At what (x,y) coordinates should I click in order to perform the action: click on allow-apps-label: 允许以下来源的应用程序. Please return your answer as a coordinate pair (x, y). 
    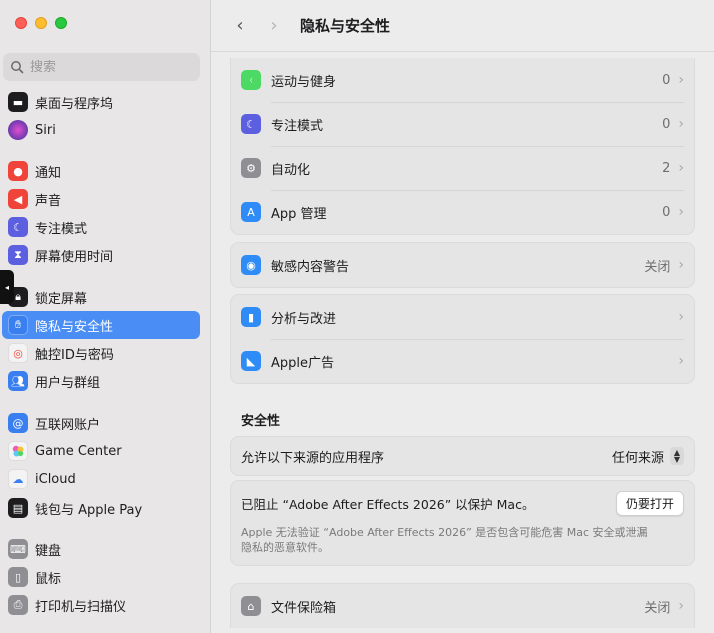
    Looking at the image, I should click on (313, 458).